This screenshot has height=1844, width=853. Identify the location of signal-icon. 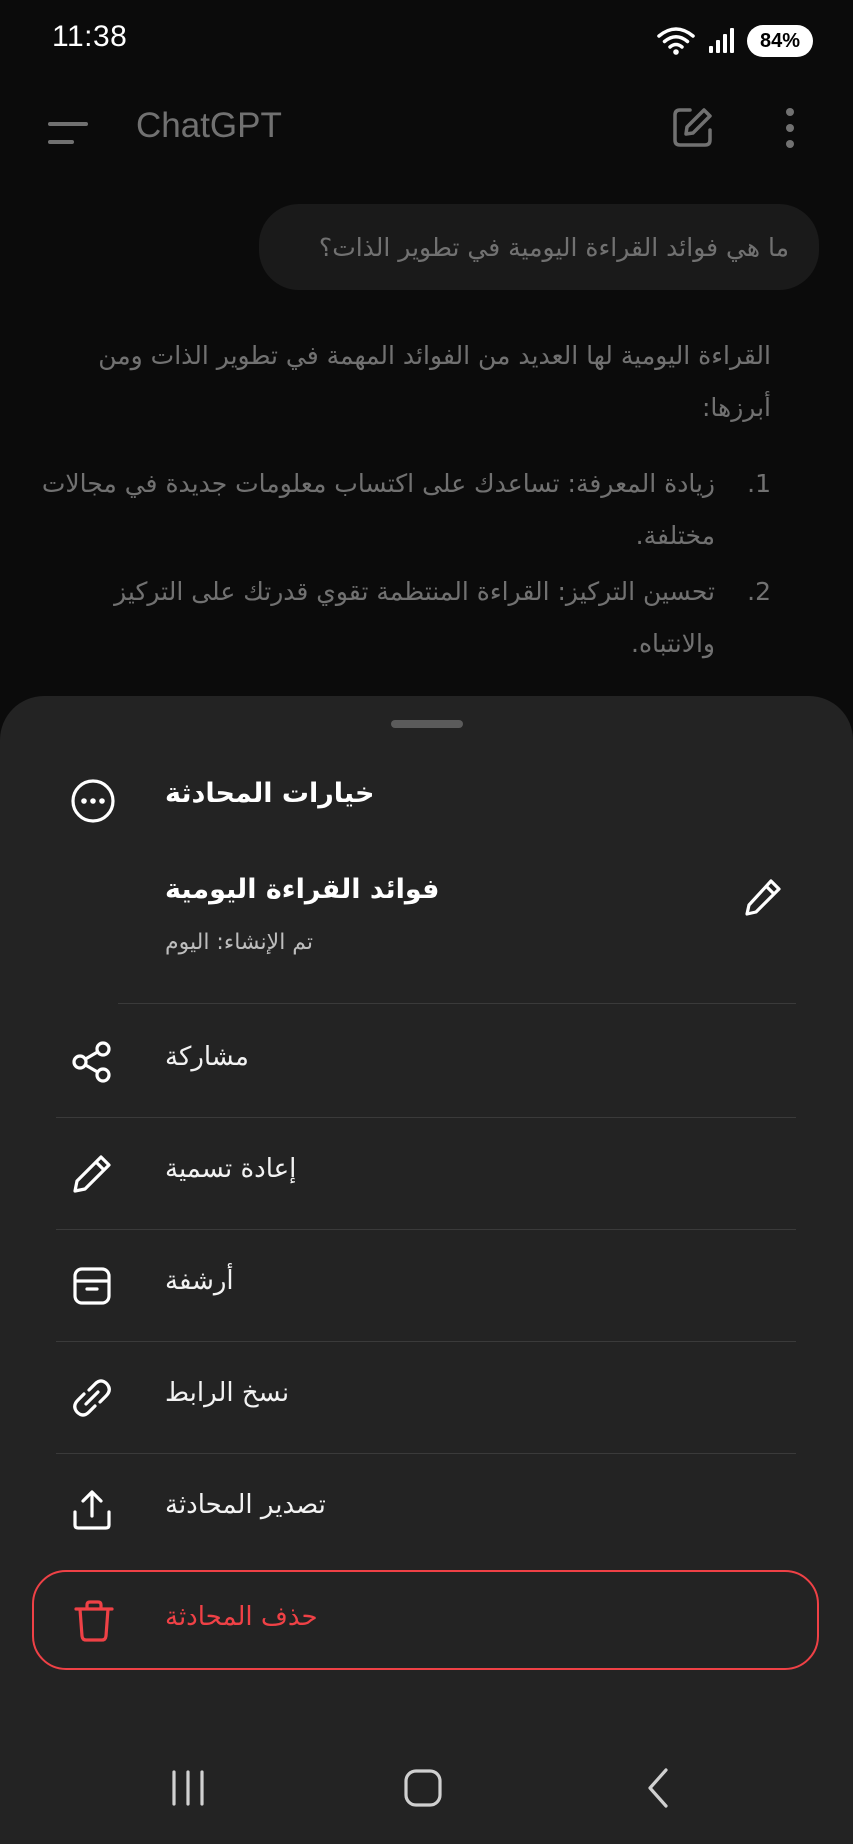
(721, 41).